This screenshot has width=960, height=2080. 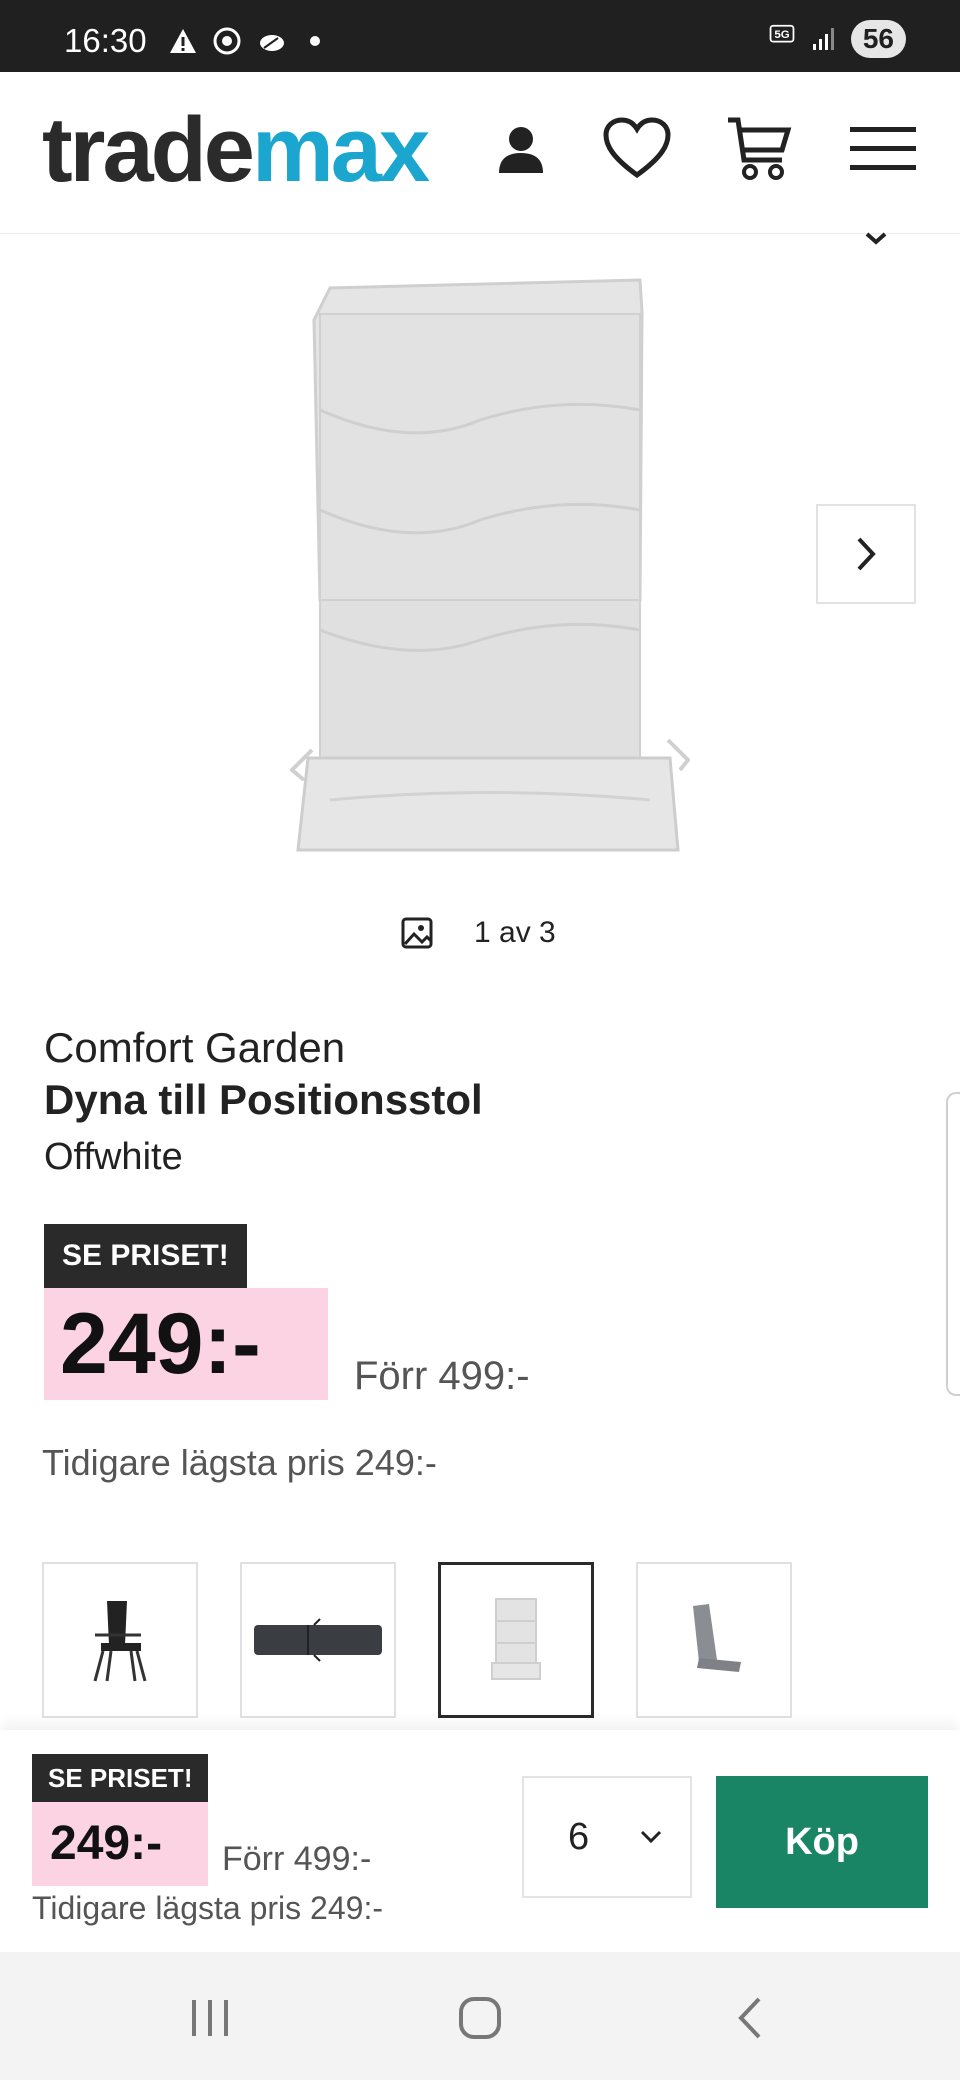 I want to click on thumb-offwhite-cushion, so click(x=516, y=1640).